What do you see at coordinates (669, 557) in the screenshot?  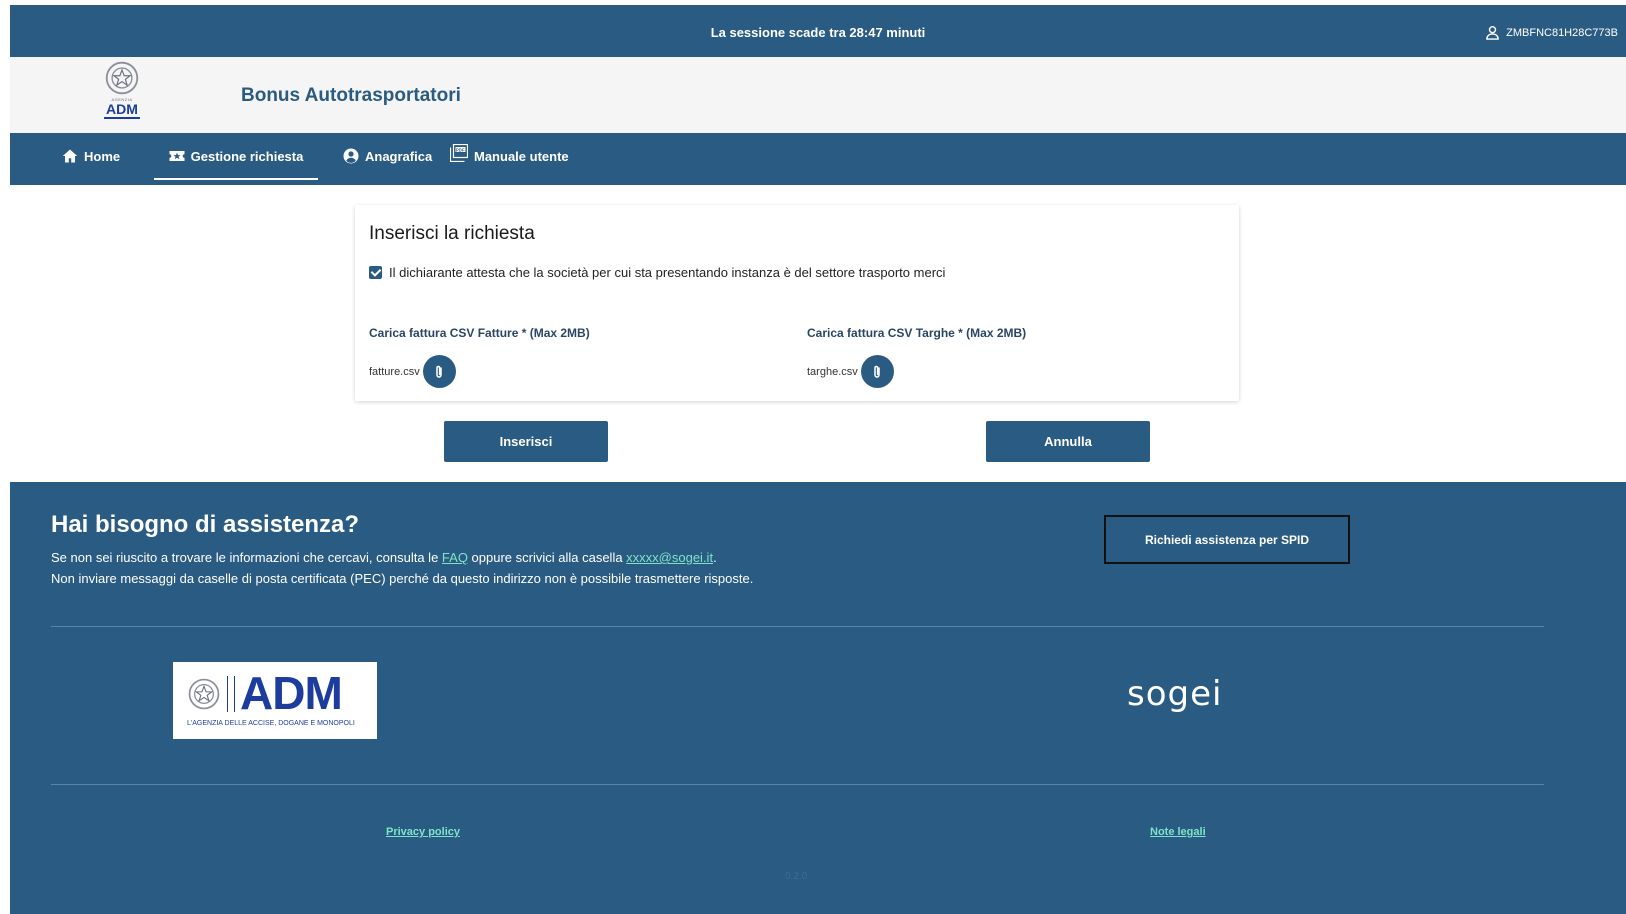 I see `support-email-link: xxxxx@sogei.it` at bounding box center [669, 557].